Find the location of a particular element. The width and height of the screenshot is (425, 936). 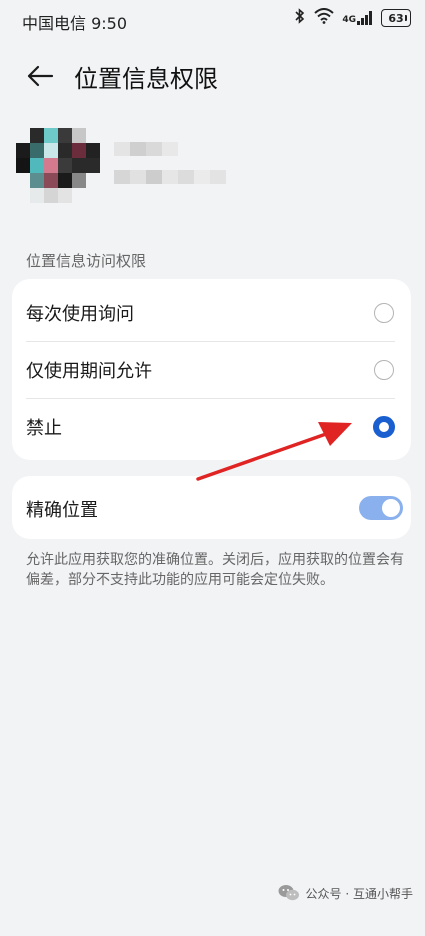

watermark-text: 公众号 · 互通小帮手 is located at coordinates (359, 893).